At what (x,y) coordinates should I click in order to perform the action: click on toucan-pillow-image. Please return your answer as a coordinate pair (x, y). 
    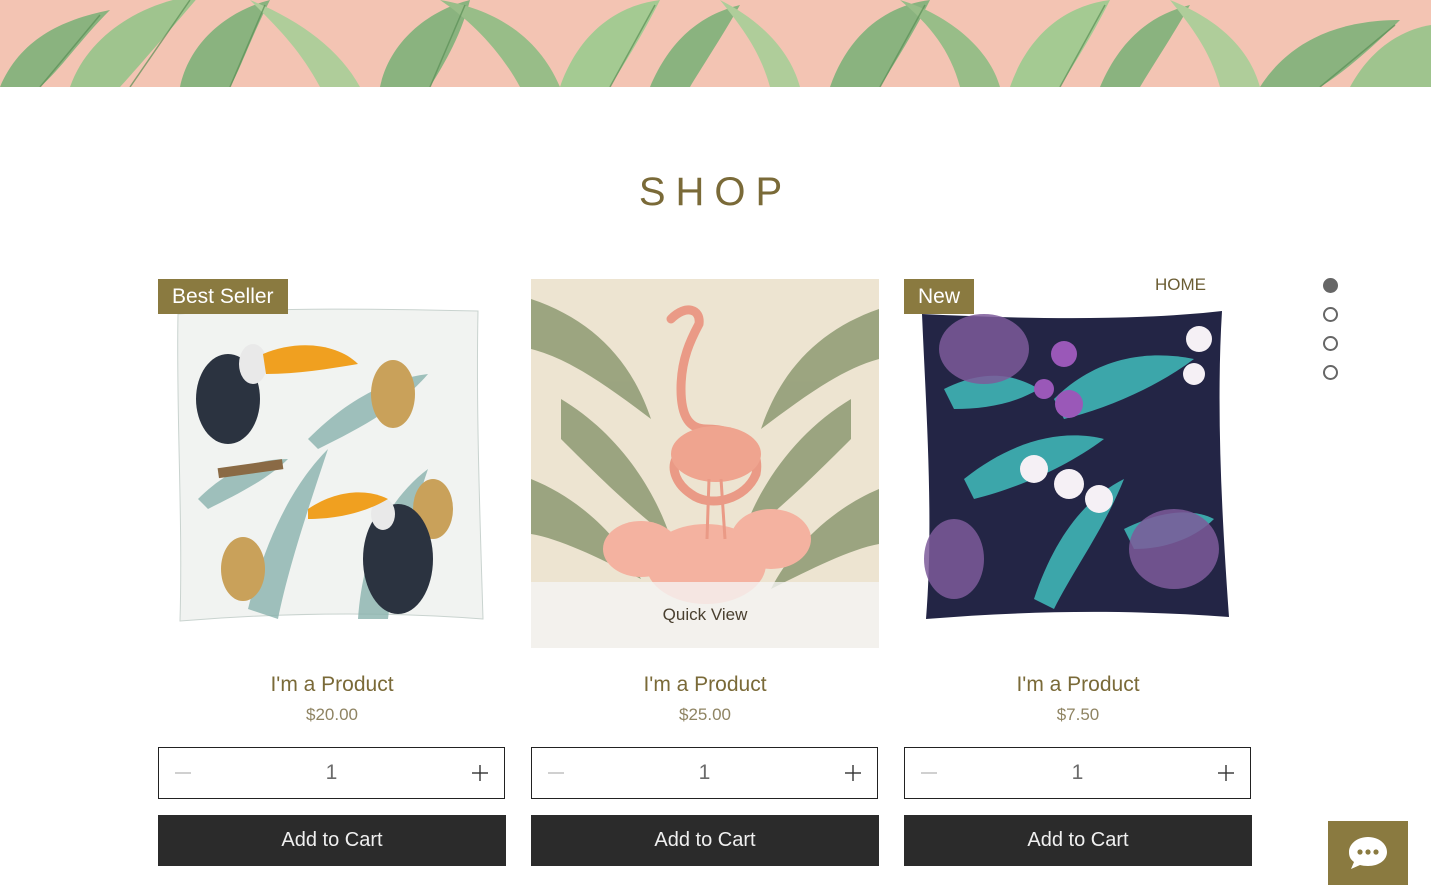
    Looking at the image, I should click on (332, 463).